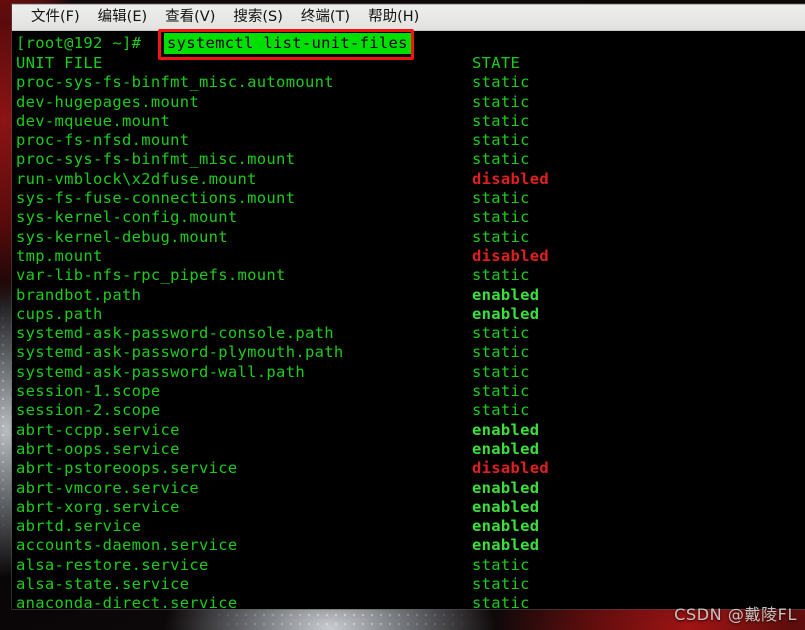 This screenshot has width=805, height=630. What do you see at coordinates (735, 614) in the screenshot?
I see `csdn-watermark: CSDN @戴陵FL` at bounding box center [735, 614].